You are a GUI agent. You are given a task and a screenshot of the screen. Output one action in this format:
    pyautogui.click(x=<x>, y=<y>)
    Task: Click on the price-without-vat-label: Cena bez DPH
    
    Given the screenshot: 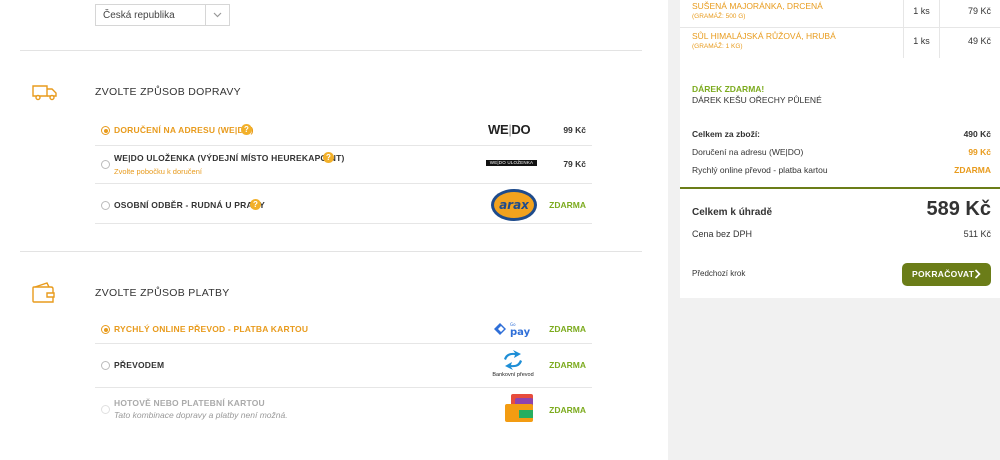 What is the action you would take?
    pyautogui.click(x=722, y=234)
    